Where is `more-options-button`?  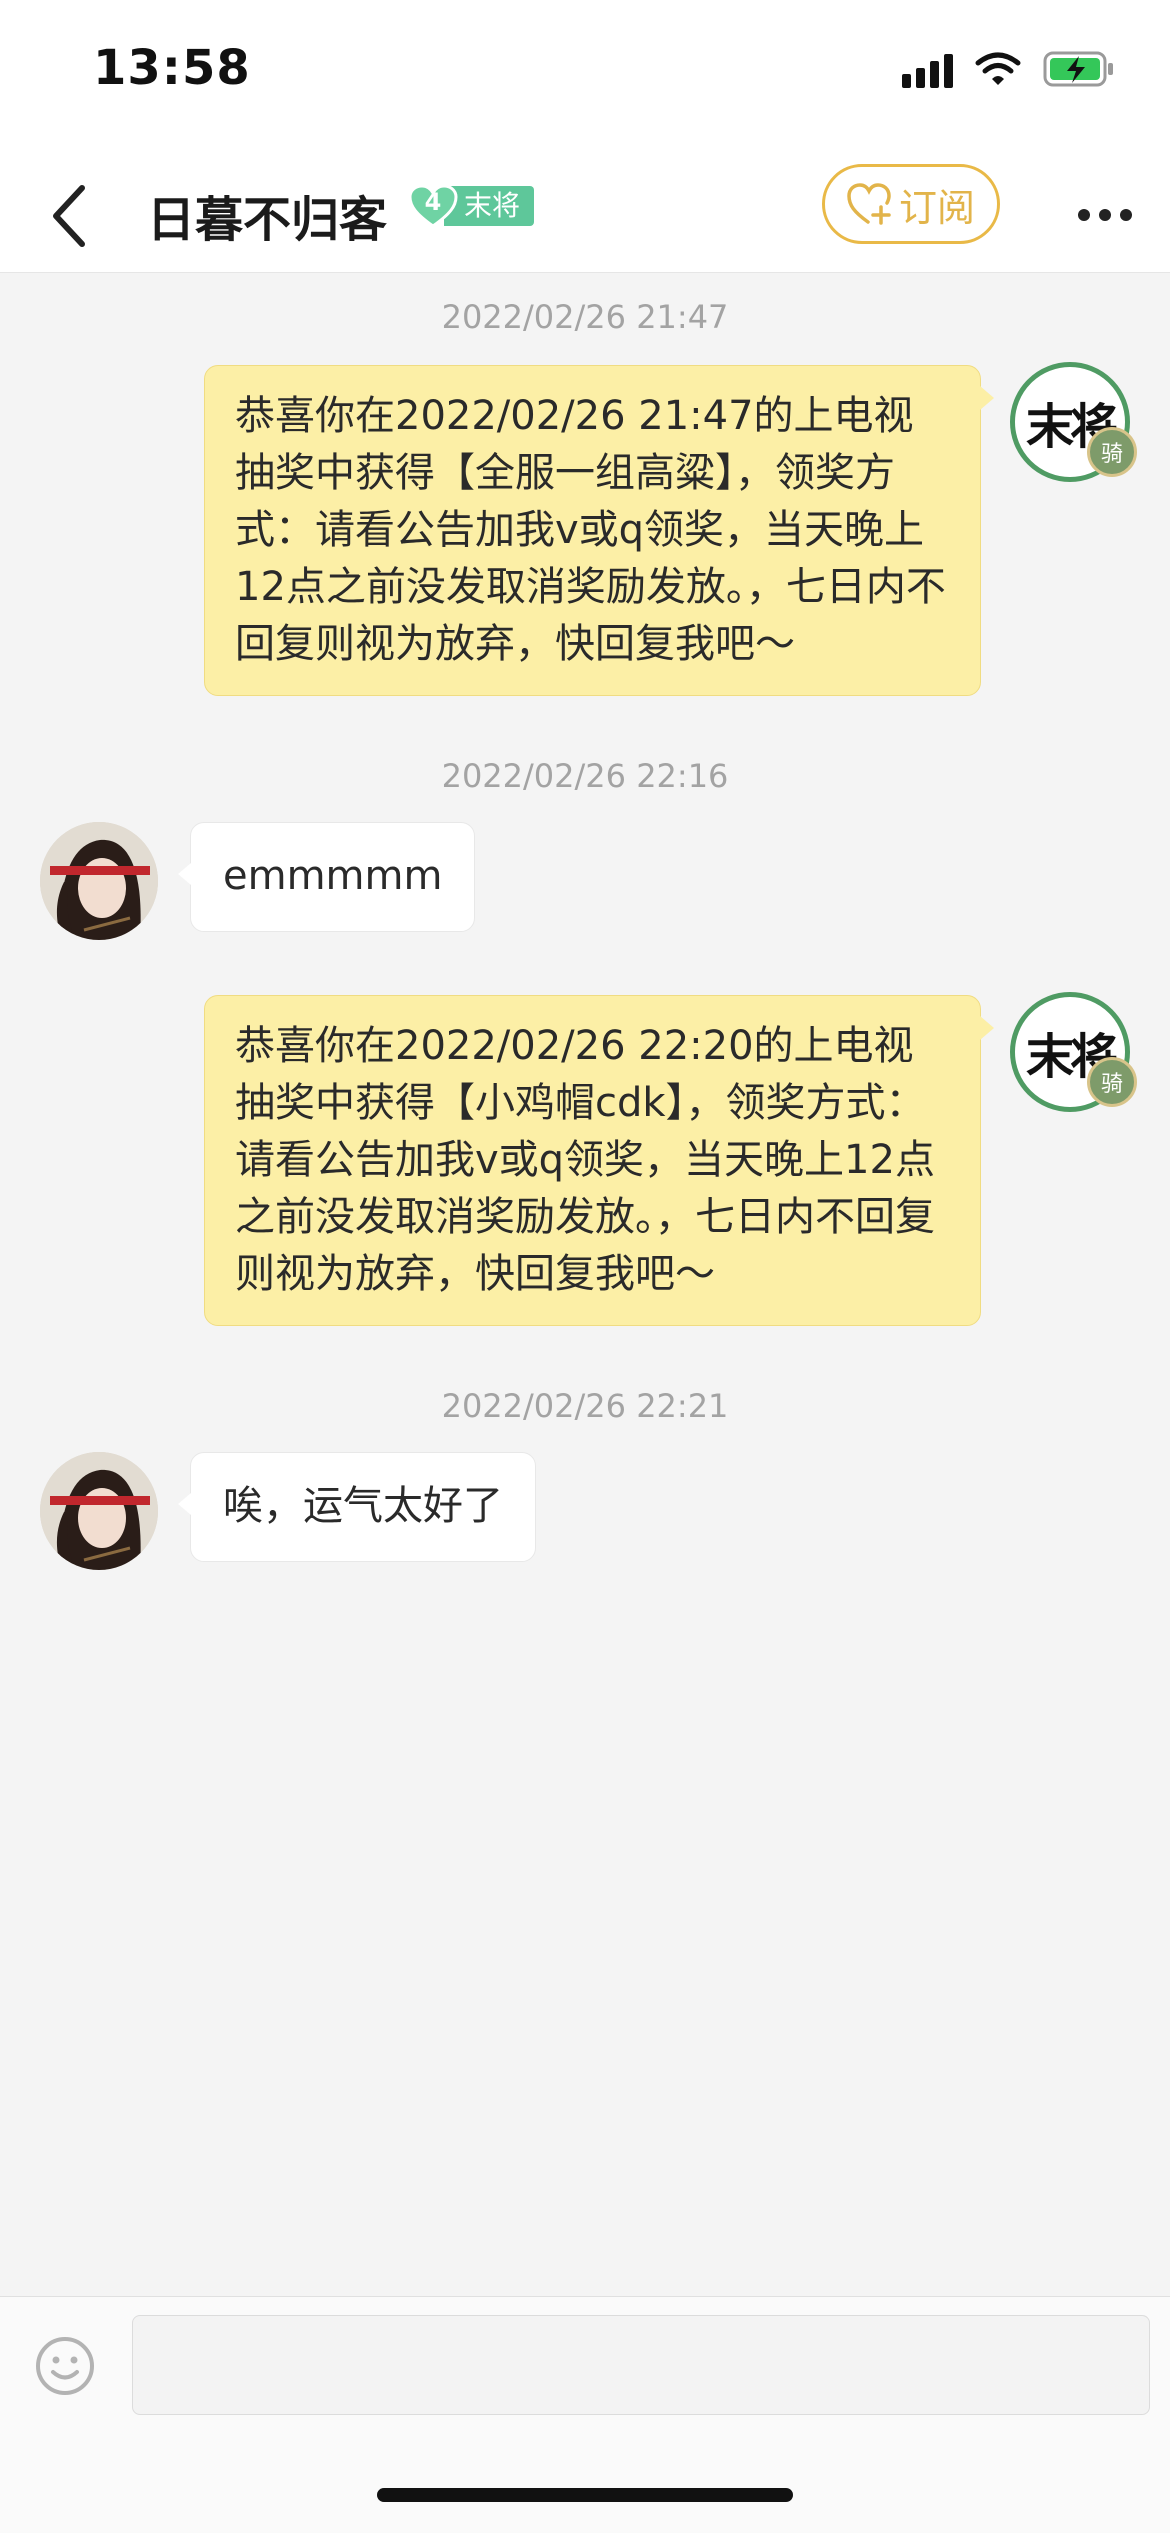
more-options-button is located at coordinates (1105, 215).